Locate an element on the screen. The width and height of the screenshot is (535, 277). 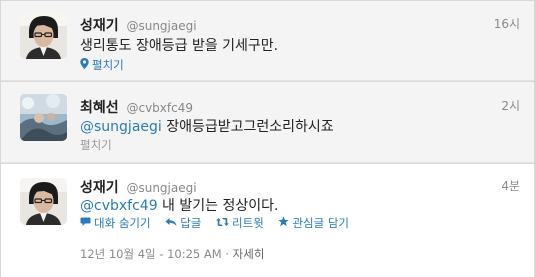
tweet-text: 생리통도 장애등급 받을 기세구만. is located at coordinates (179, 46).